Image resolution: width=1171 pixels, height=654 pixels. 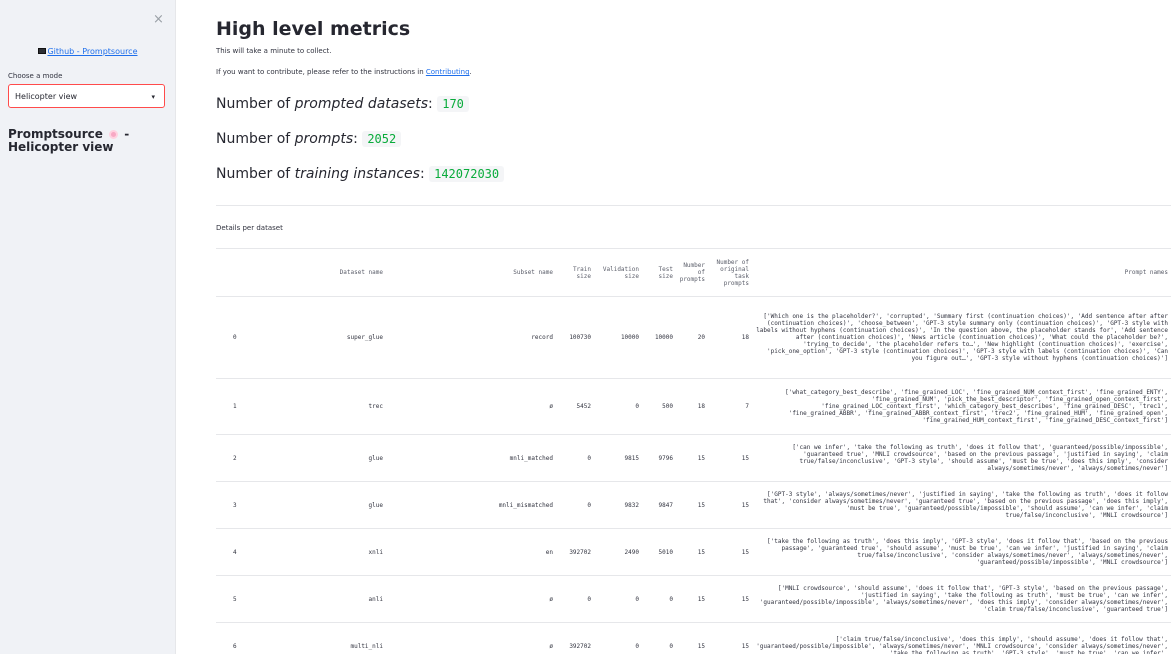 I want to click on metric-value: 170, so click(x=453, y=104).